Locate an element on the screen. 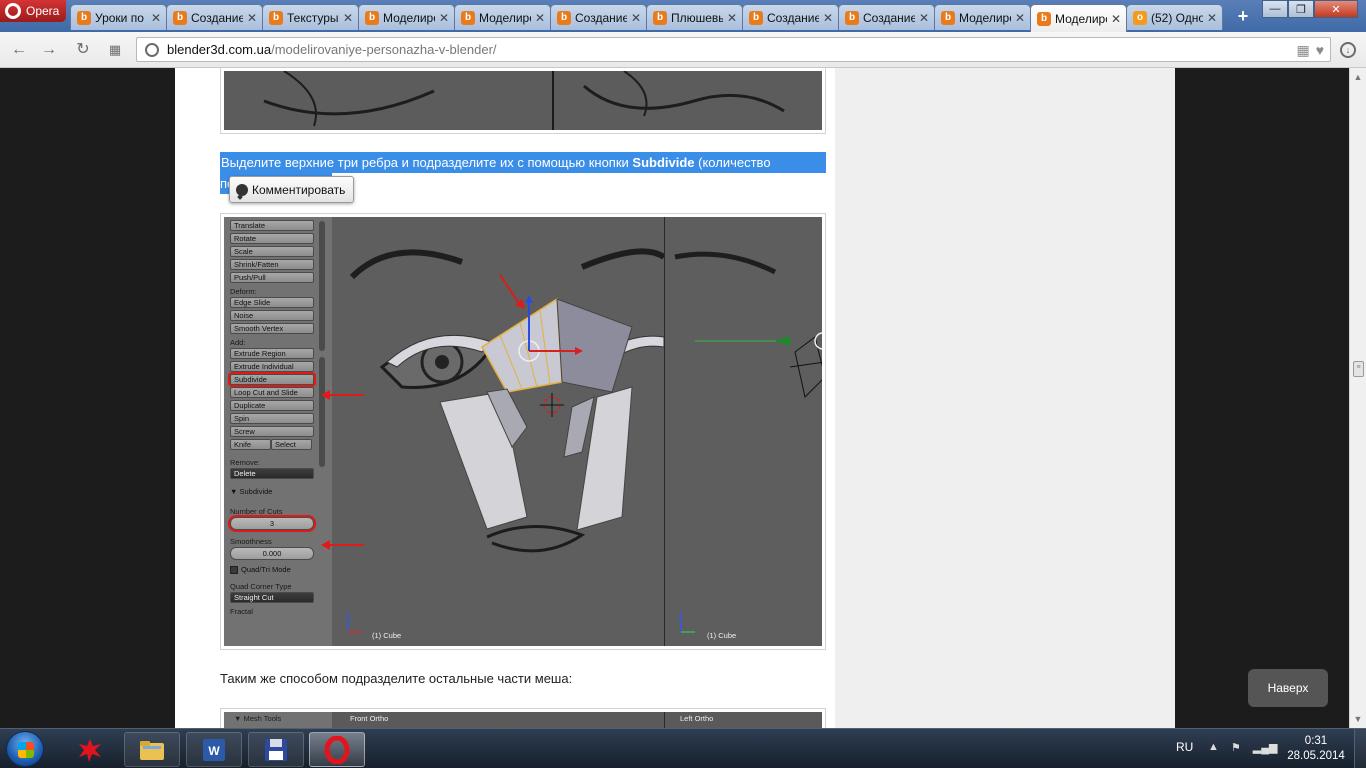 This screenshot has width=1366, height=768. window-controls: — ❐ ✕ is located at coordinates (1310, 9).